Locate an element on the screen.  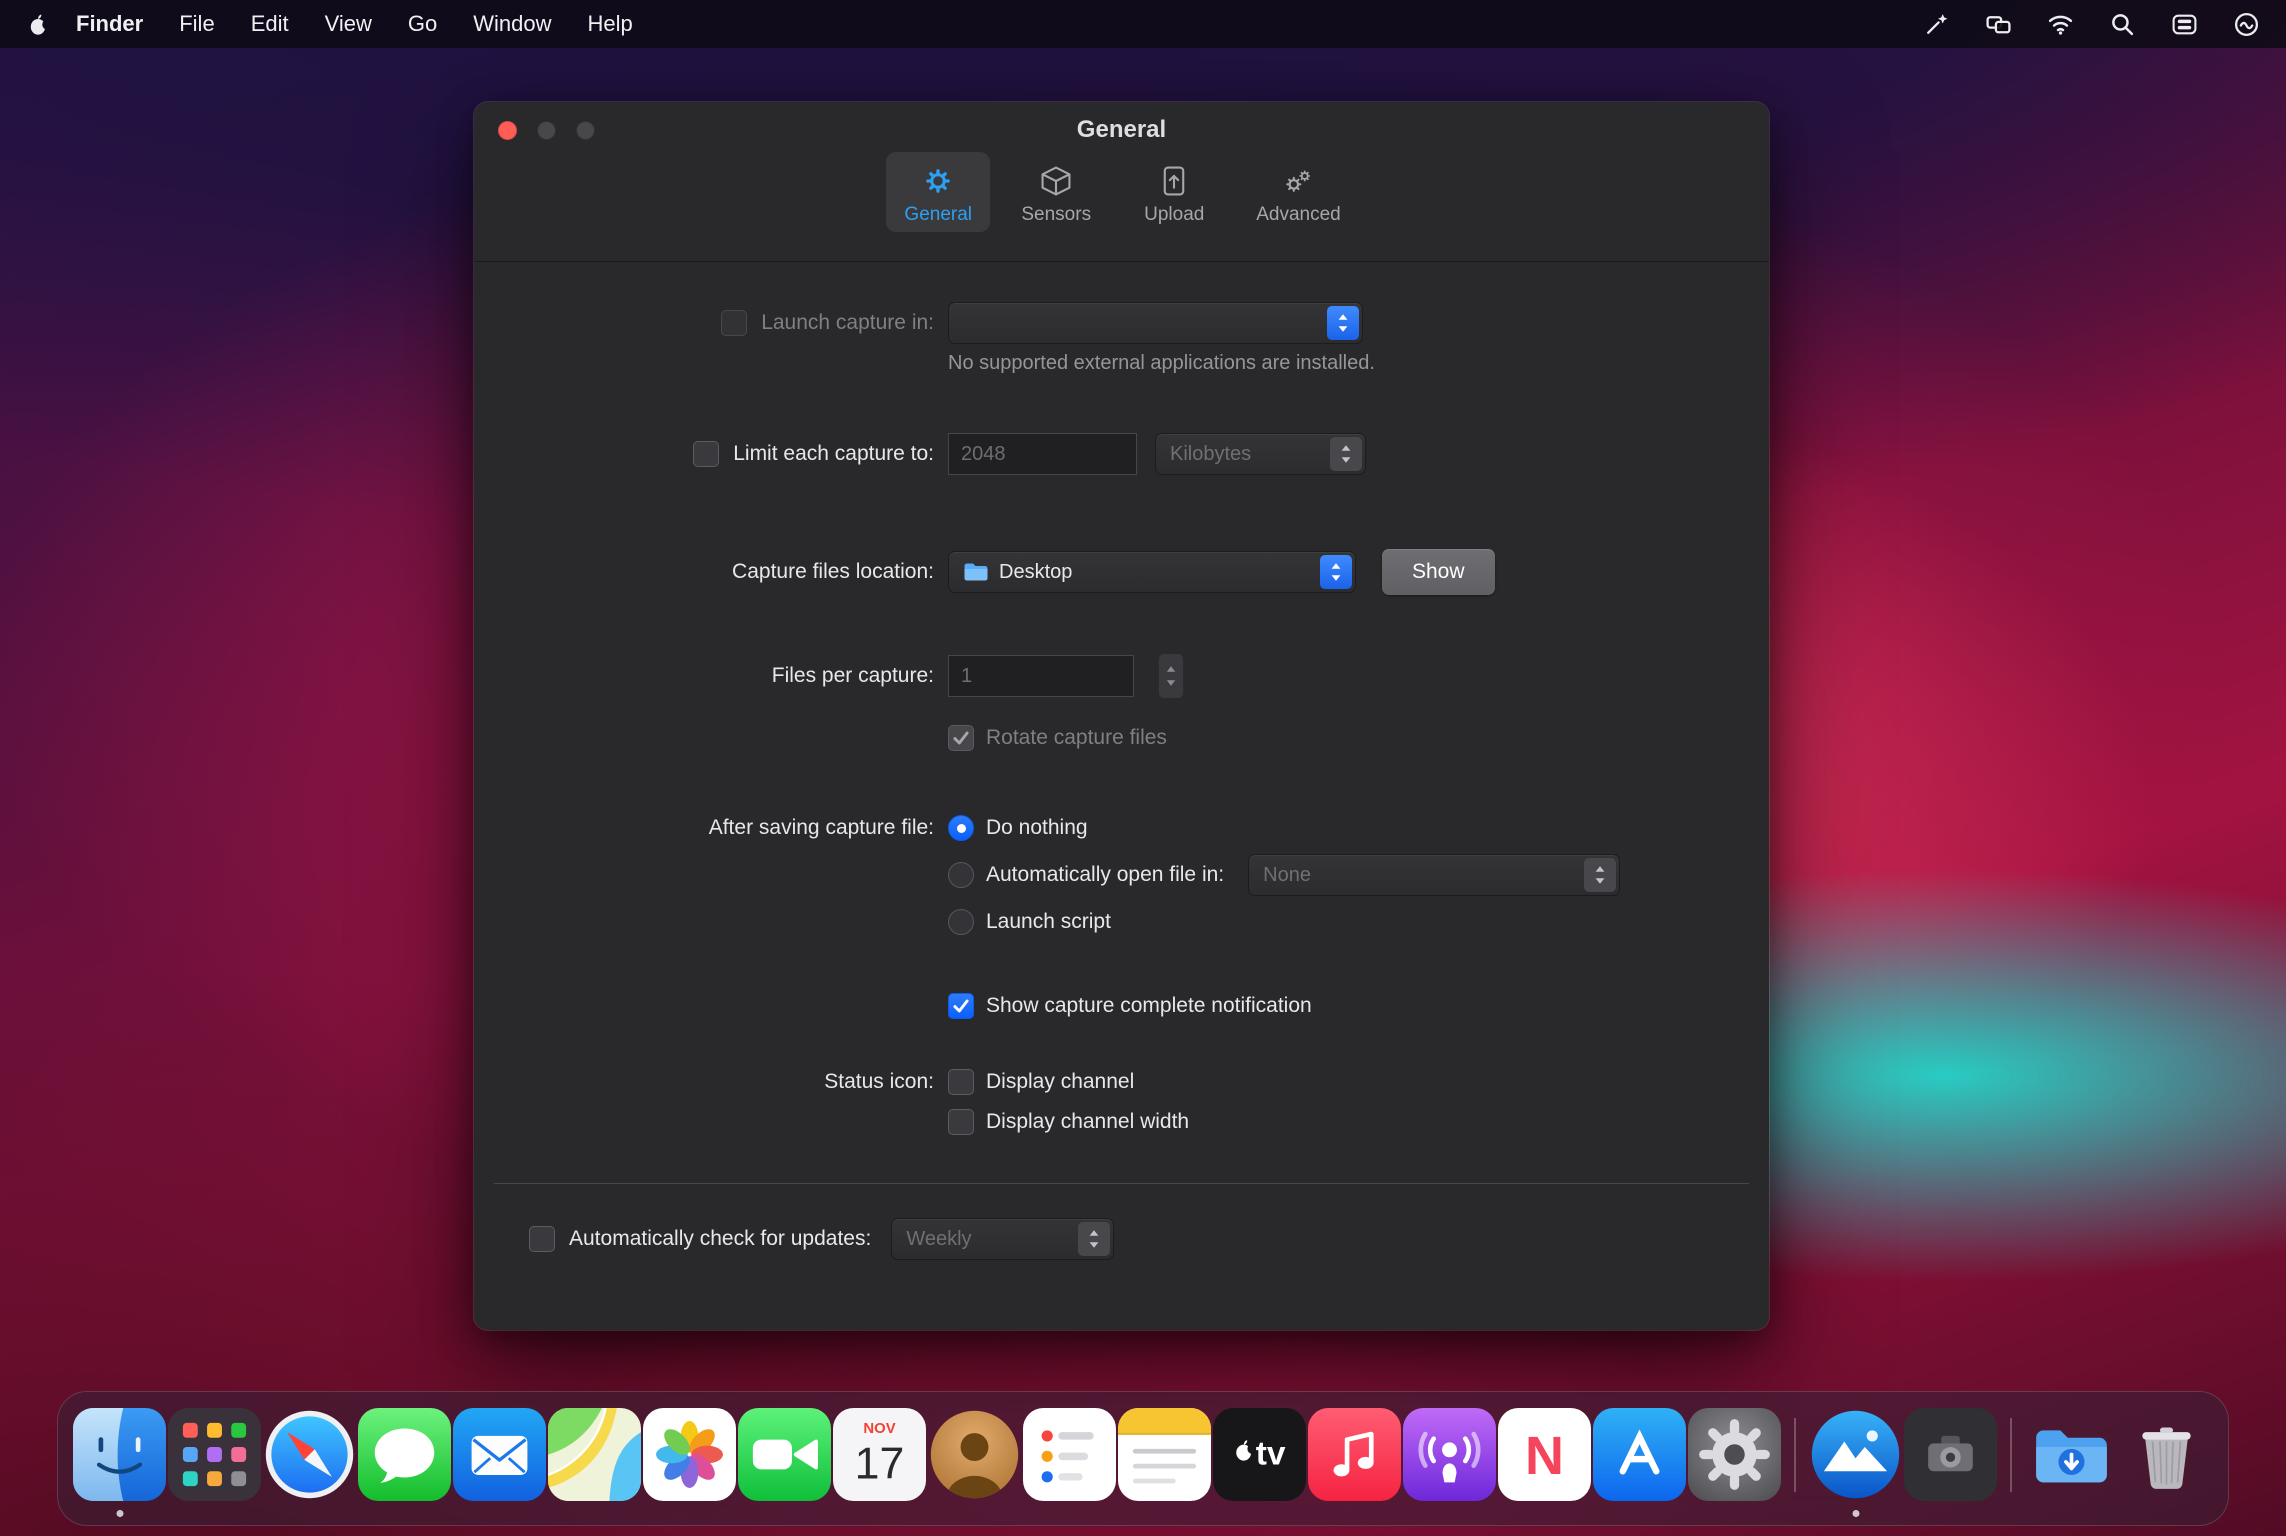
dock-maps-icon is located at coordinates (594, 1454).